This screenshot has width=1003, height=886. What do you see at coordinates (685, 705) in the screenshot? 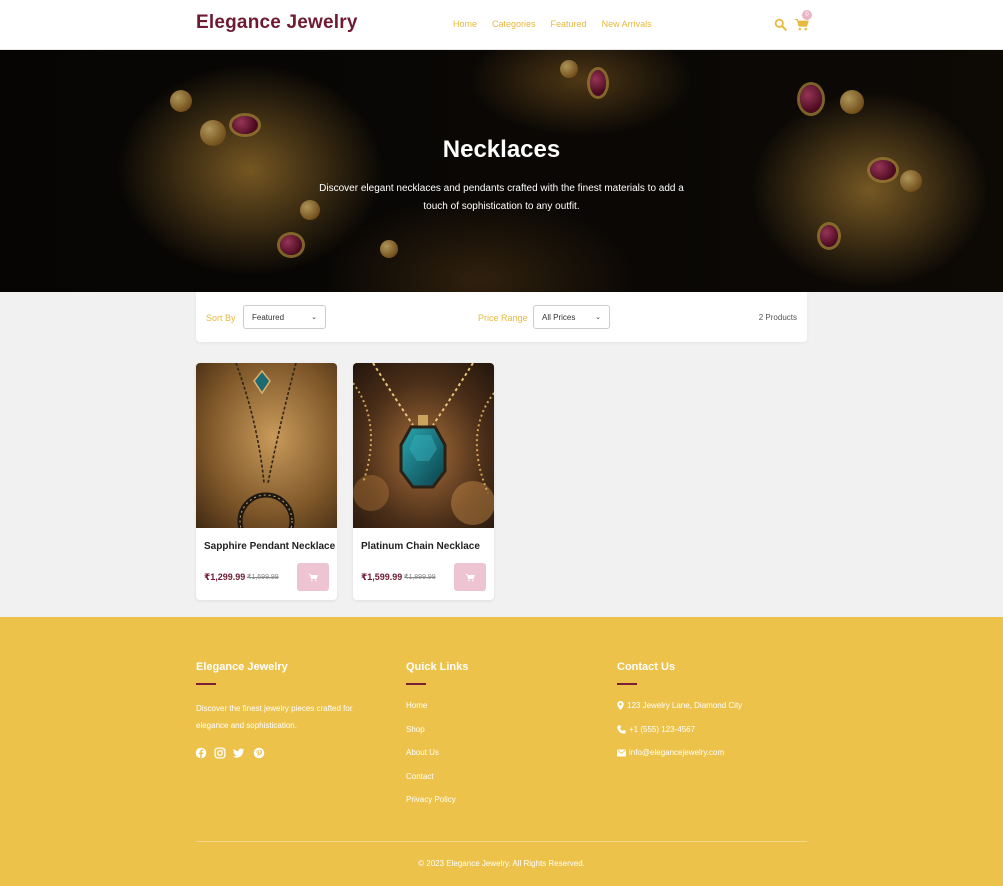
I see `footer-address-text: 123 Jewelry Lane, Diamond City` at bounding box center [685, 705].